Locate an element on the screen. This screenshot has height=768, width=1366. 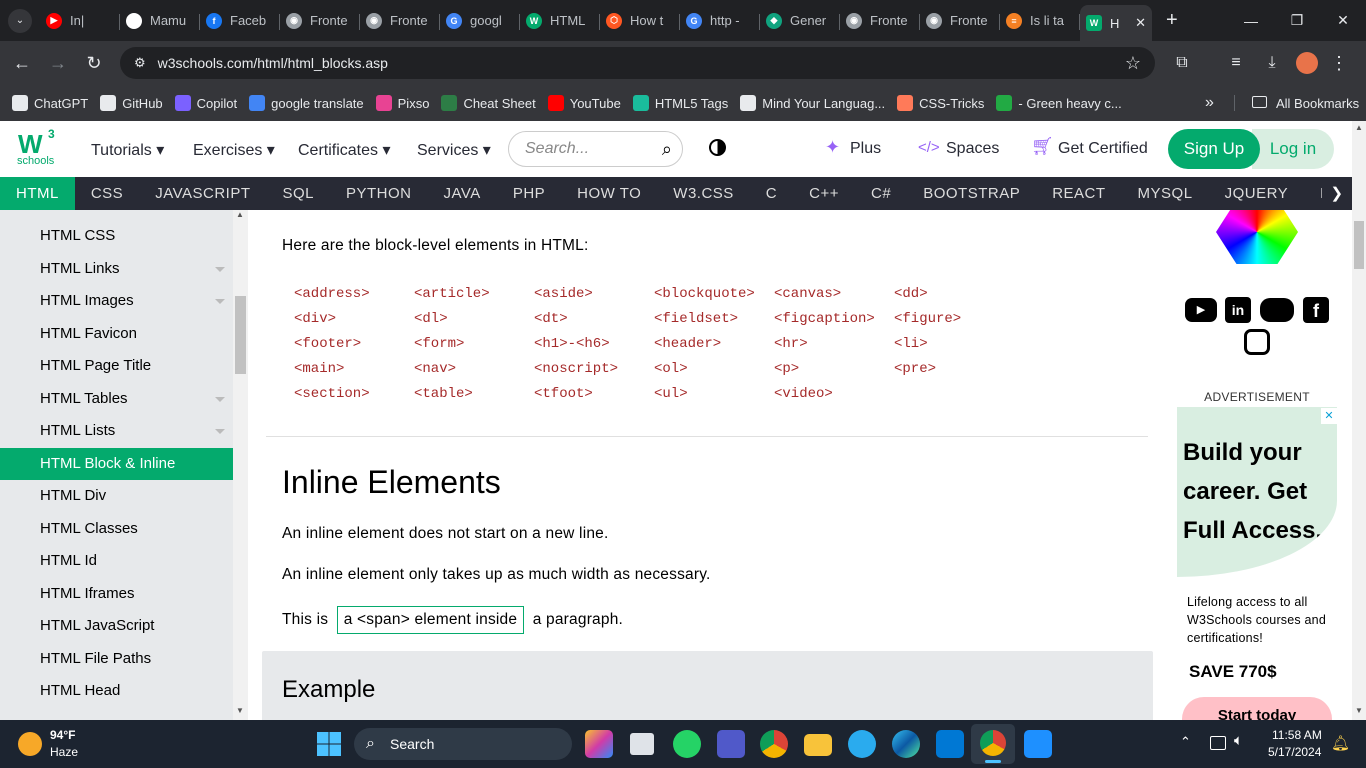
topic-python: PYTHON is located at coordinates (379, 193).